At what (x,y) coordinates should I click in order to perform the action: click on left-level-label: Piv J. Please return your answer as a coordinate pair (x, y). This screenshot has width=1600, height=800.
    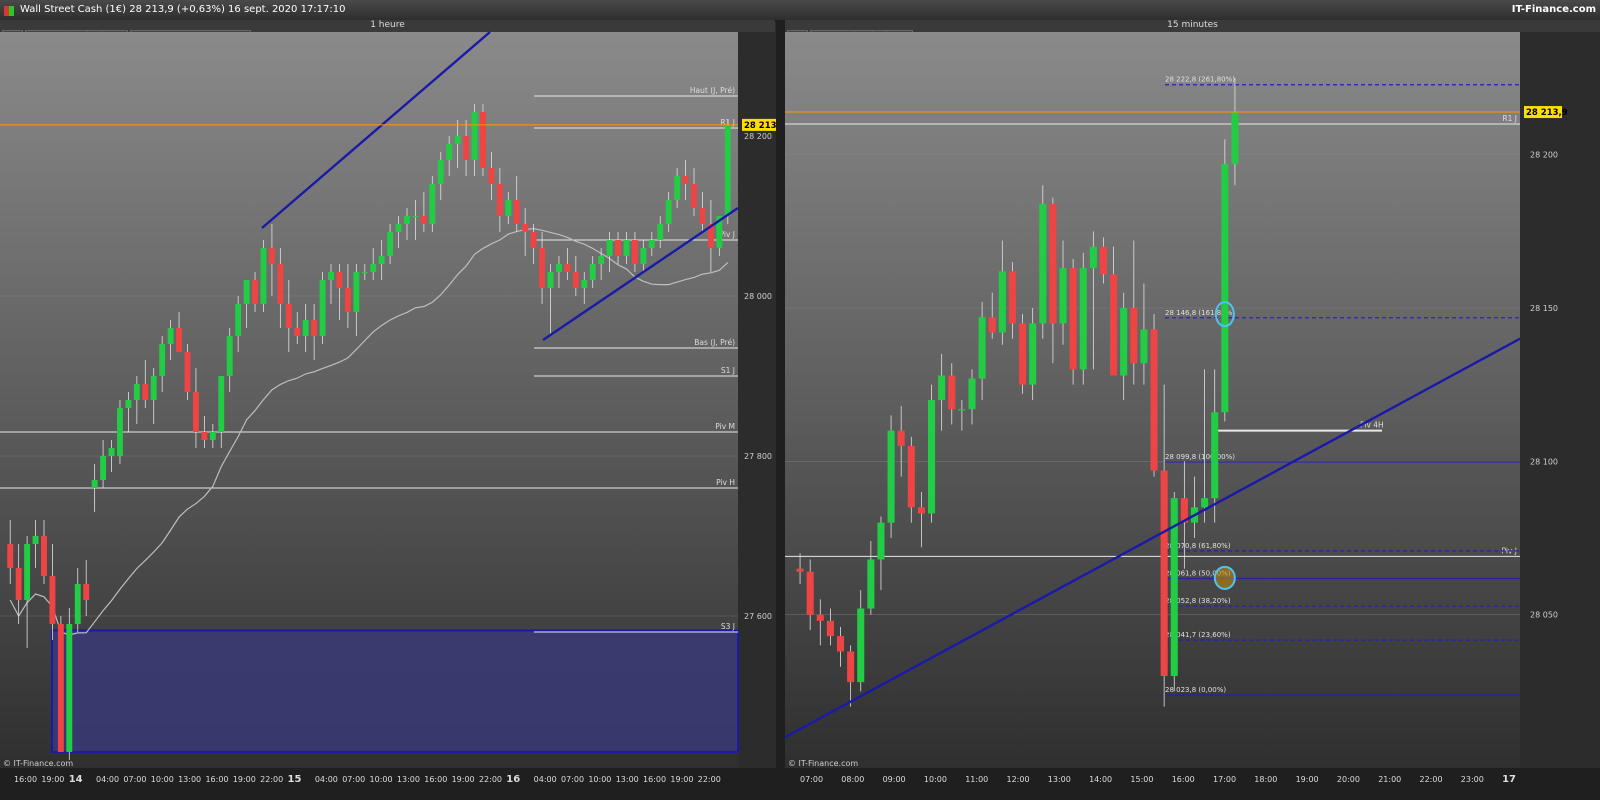
    Looking at the image, I should click on (727, 234).